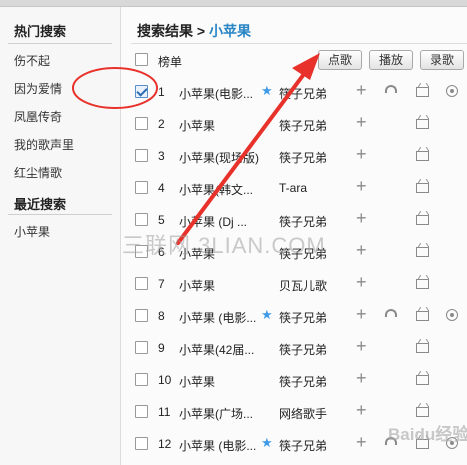 This screenshot has width=467, height=465. What do you see at coordinates (161, 188) in the screenshot?
I see `row-number: 4` at bounding box center [161, 188].